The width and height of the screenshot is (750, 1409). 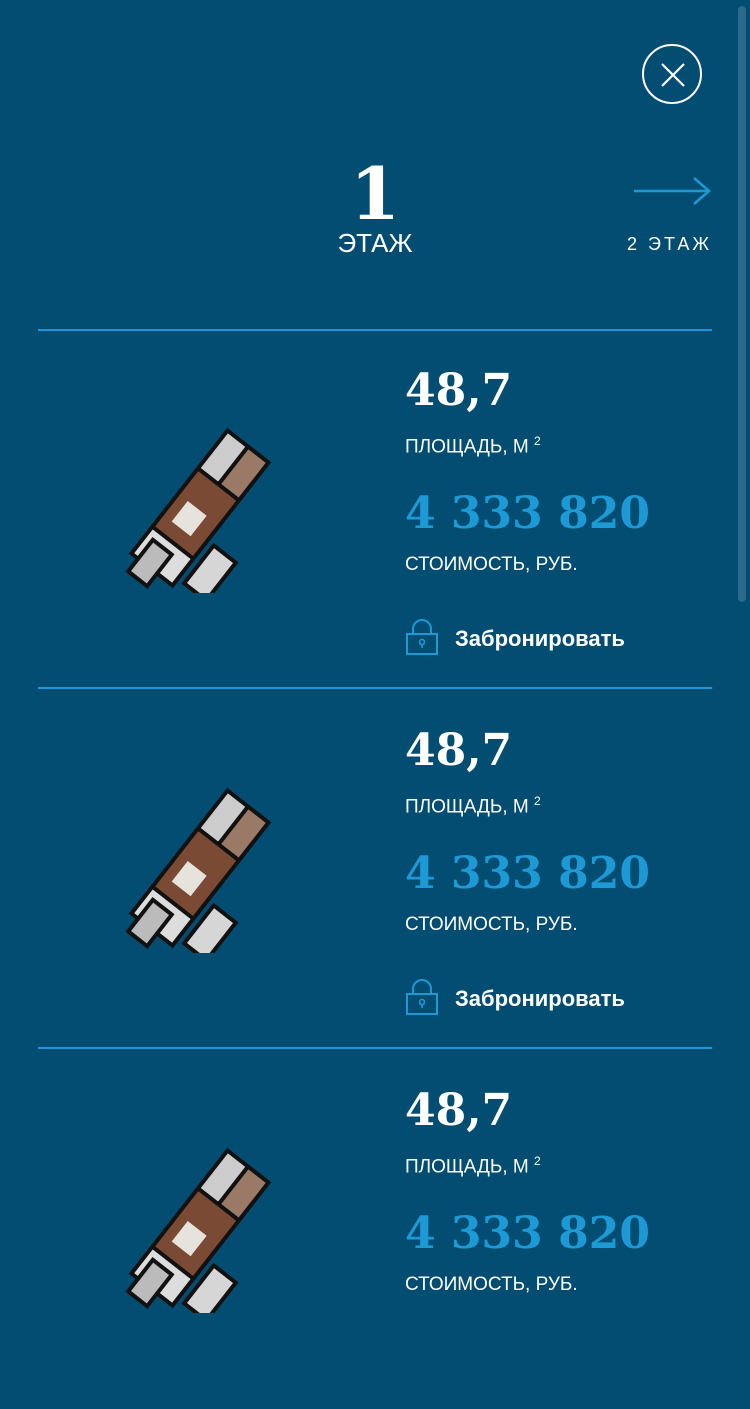 I want to click on arrow-right-icon, so click(x=672, y=191).